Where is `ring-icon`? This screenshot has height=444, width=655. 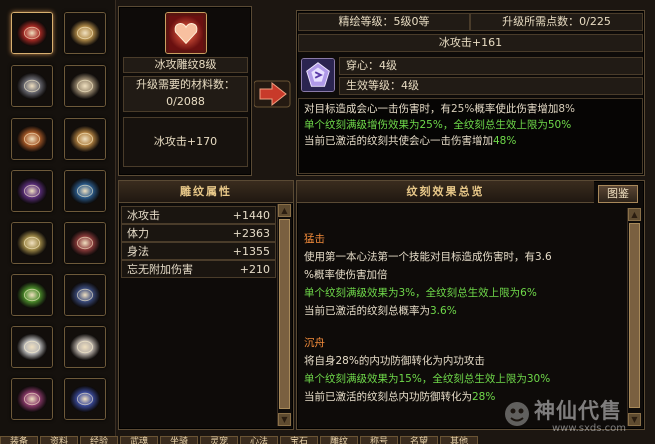 ring-icon is located at coordinates (85, 86).